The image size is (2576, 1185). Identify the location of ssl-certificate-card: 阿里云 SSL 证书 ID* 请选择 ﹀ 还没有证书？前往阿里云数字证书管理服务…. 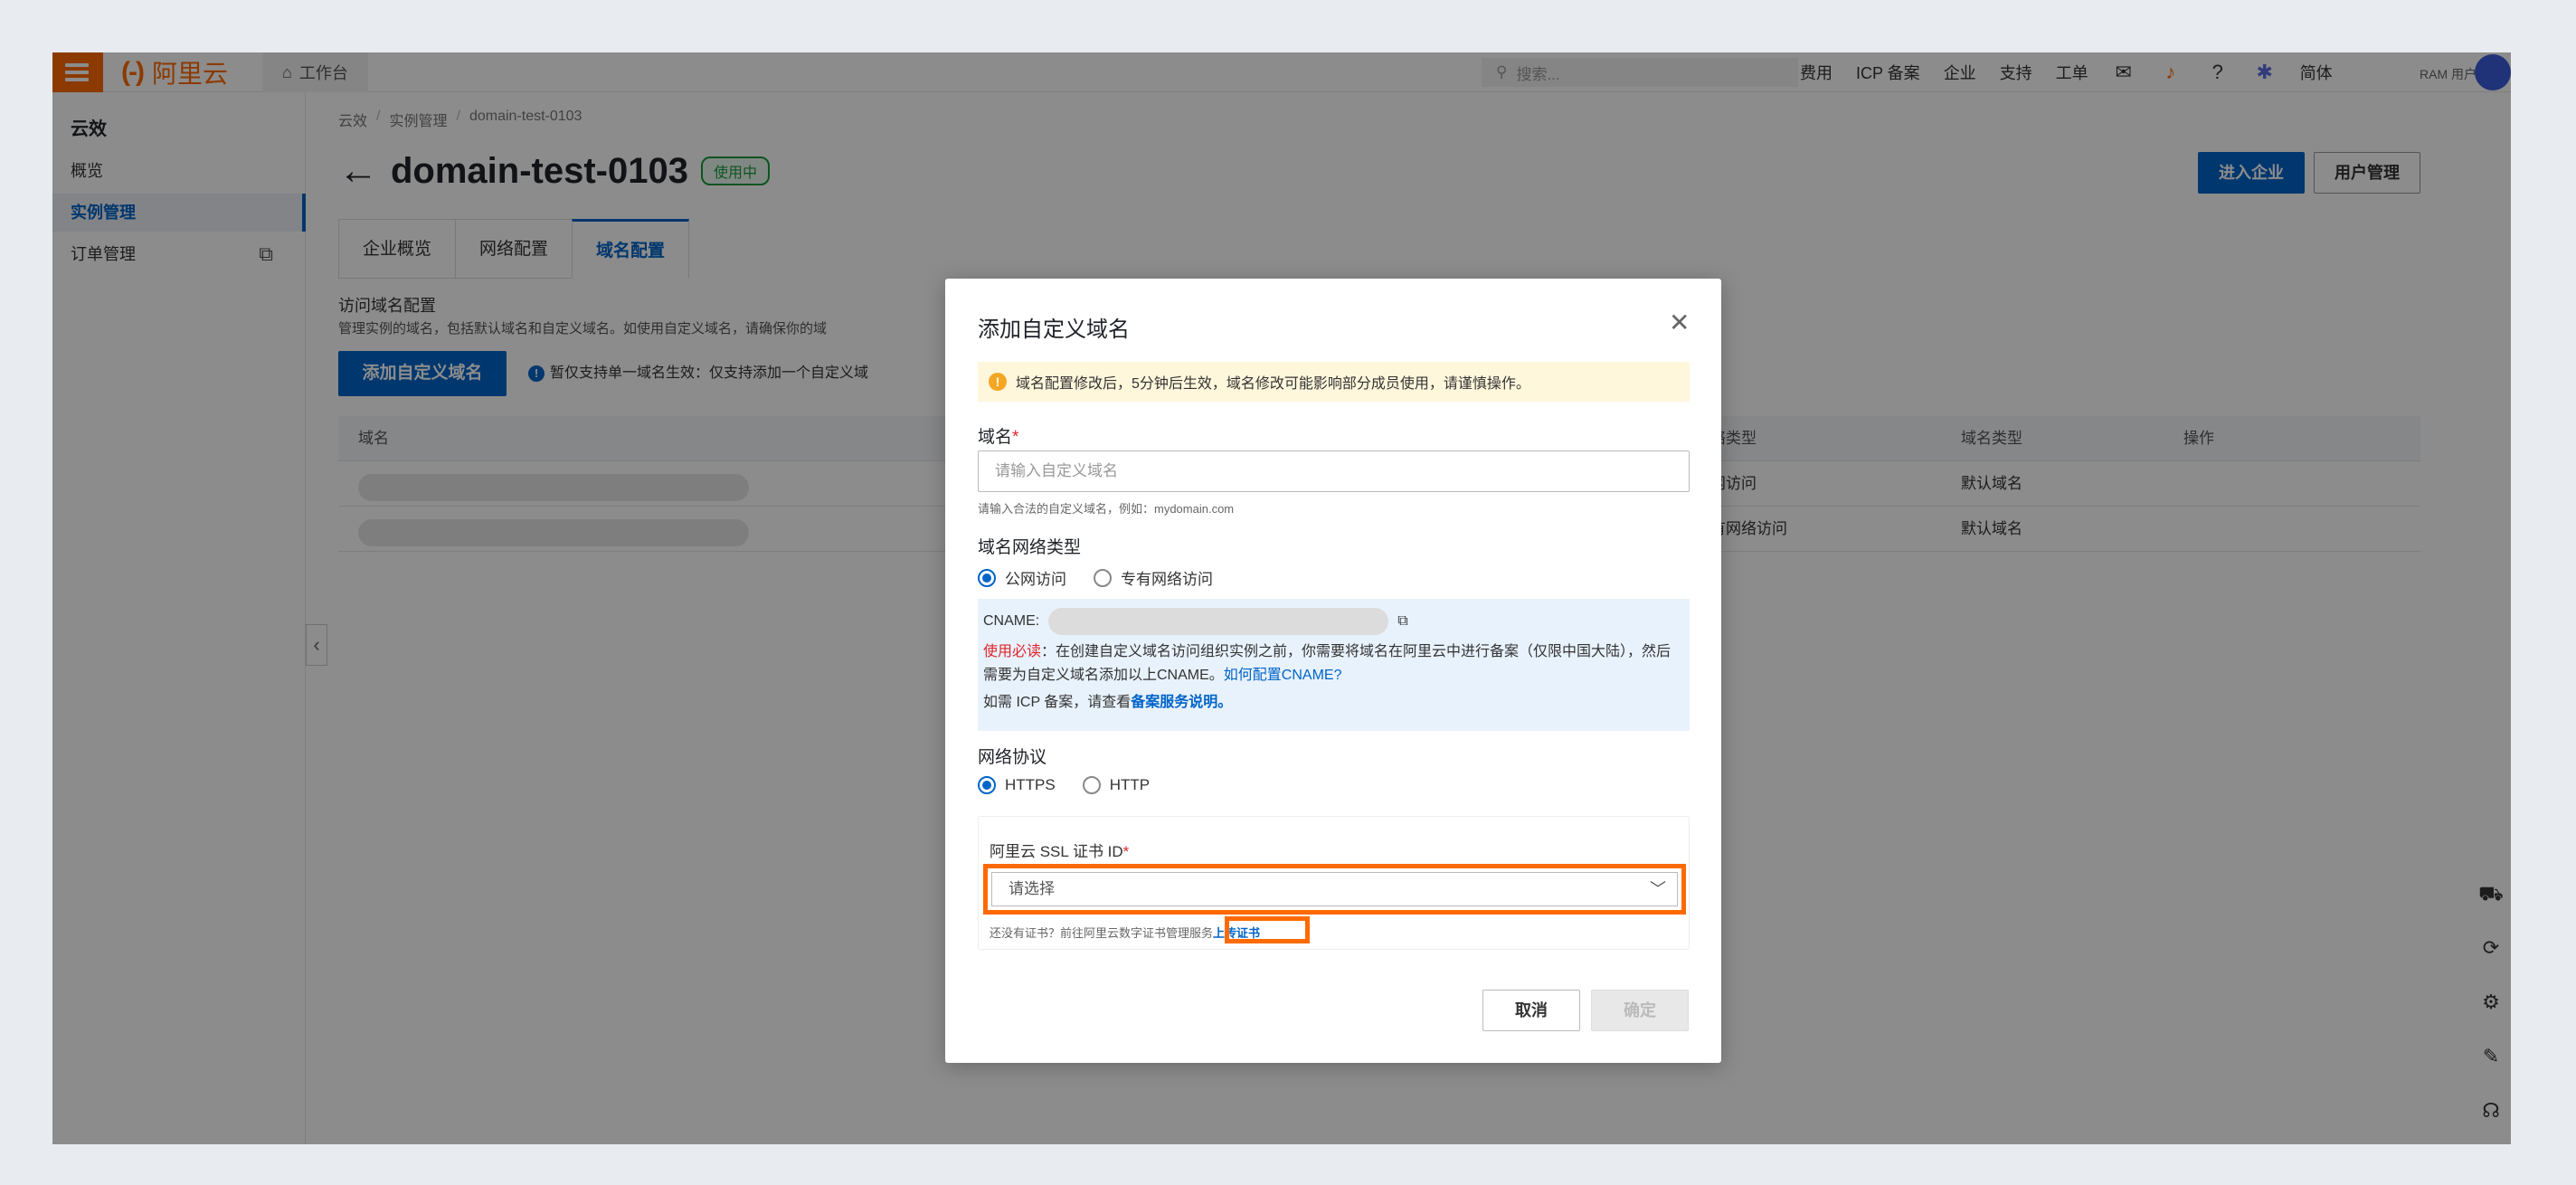
(1334, 883).